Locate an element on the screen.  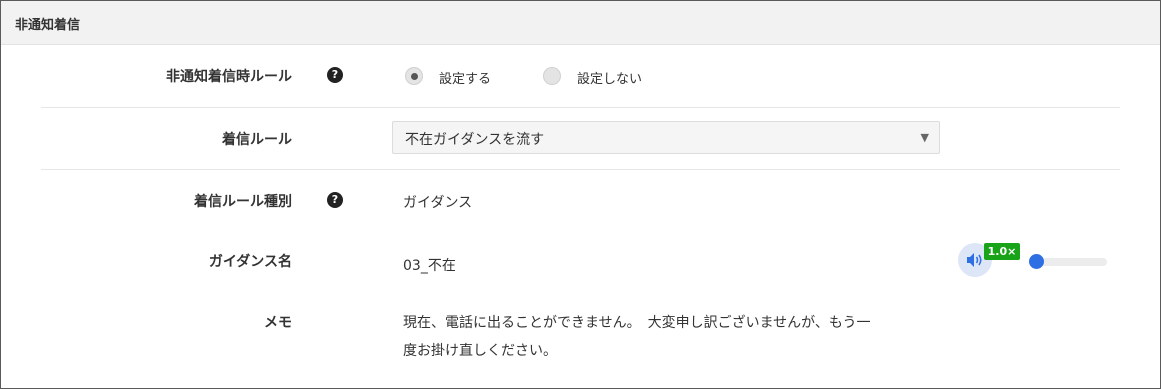
chevron-down-icon: ▼ is located at coordinates (924, 137).